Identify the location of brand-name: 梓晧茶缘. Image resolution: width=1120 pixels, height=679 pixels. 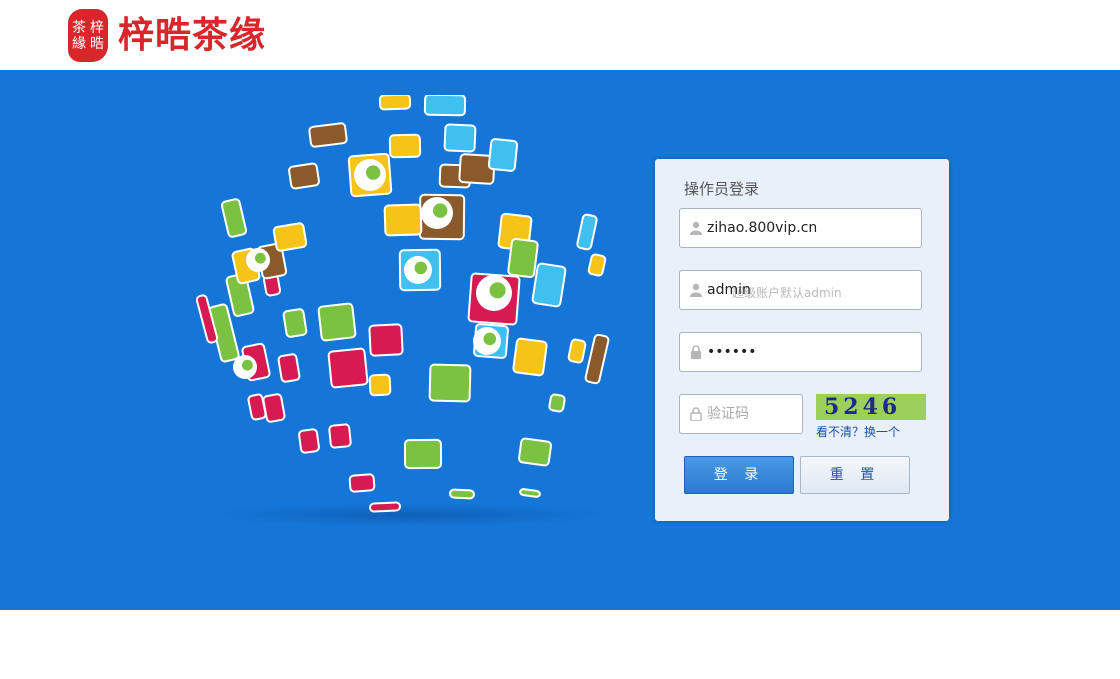
(192, 35).